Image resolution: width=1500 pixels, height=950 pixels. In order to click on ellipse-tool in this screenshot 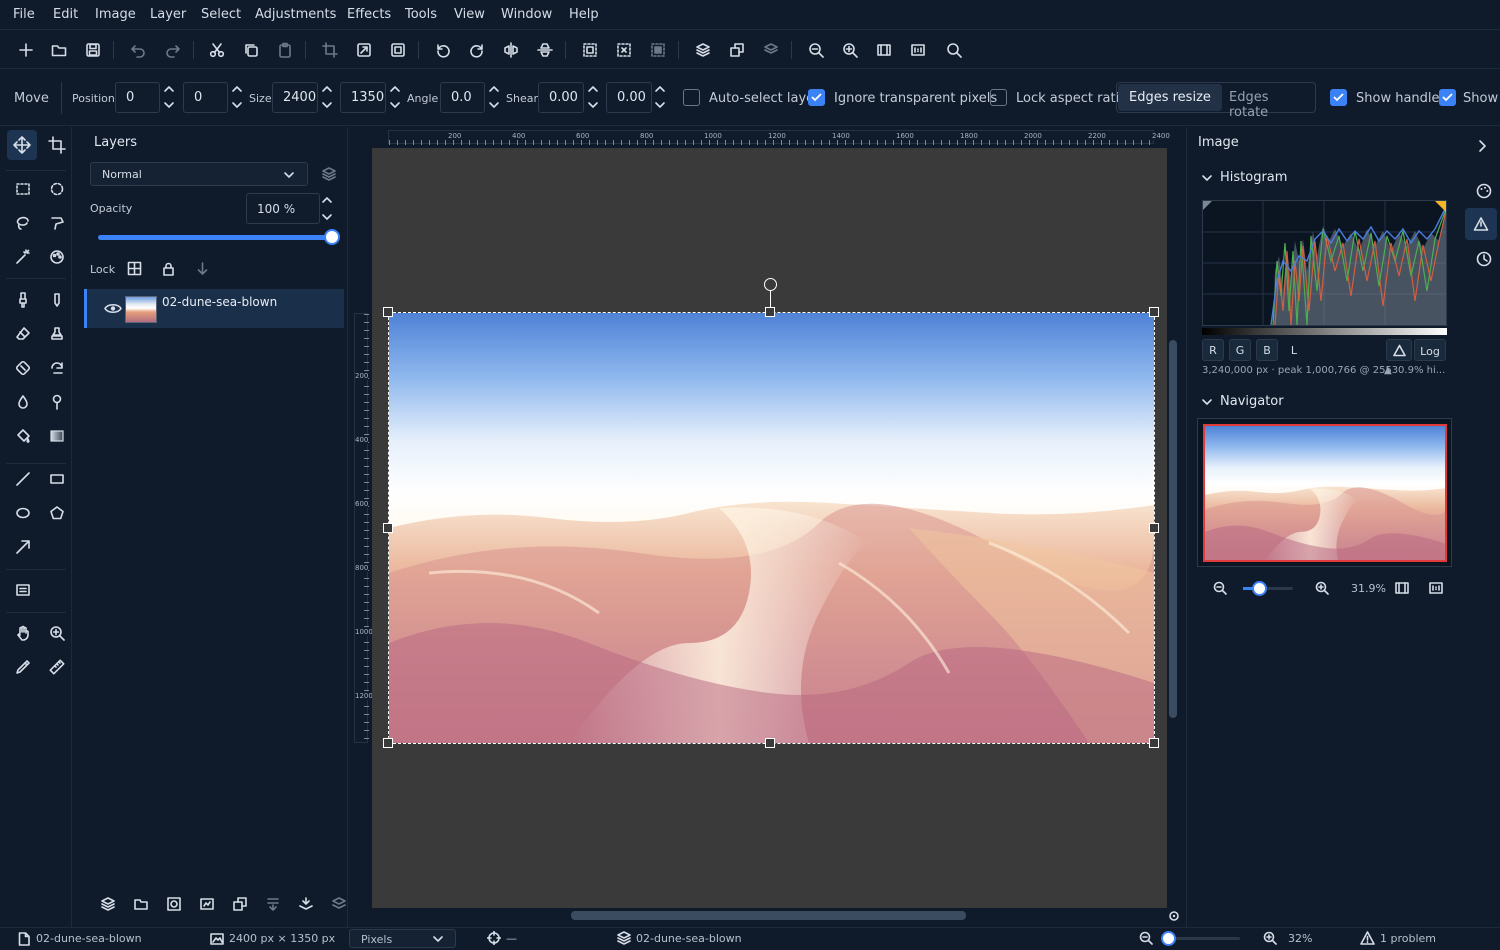, I will do `click(23, 513)`.